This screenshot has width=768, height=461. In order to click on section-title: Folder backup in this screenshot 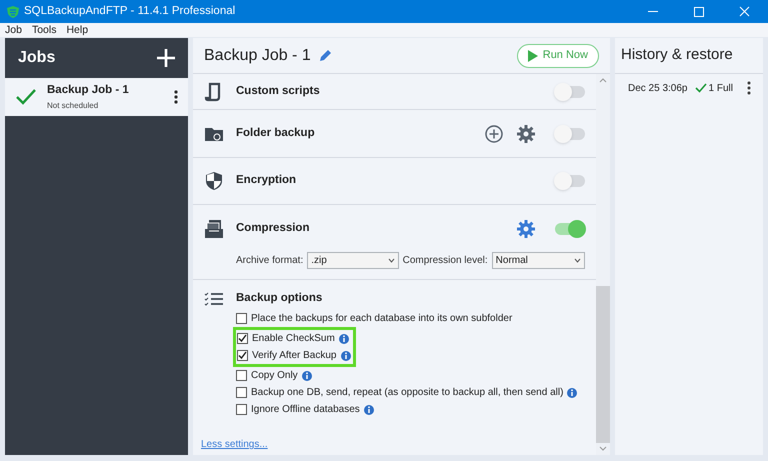, I will do `click(276, 133)`.